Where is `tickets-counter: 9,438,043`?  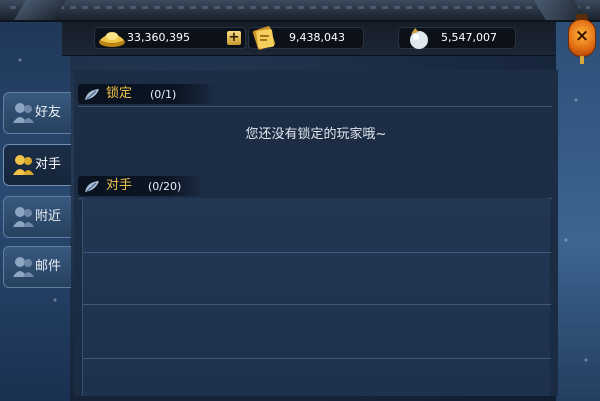
tickets-counter: 9,438,043 is located at coordinates (306, 38).